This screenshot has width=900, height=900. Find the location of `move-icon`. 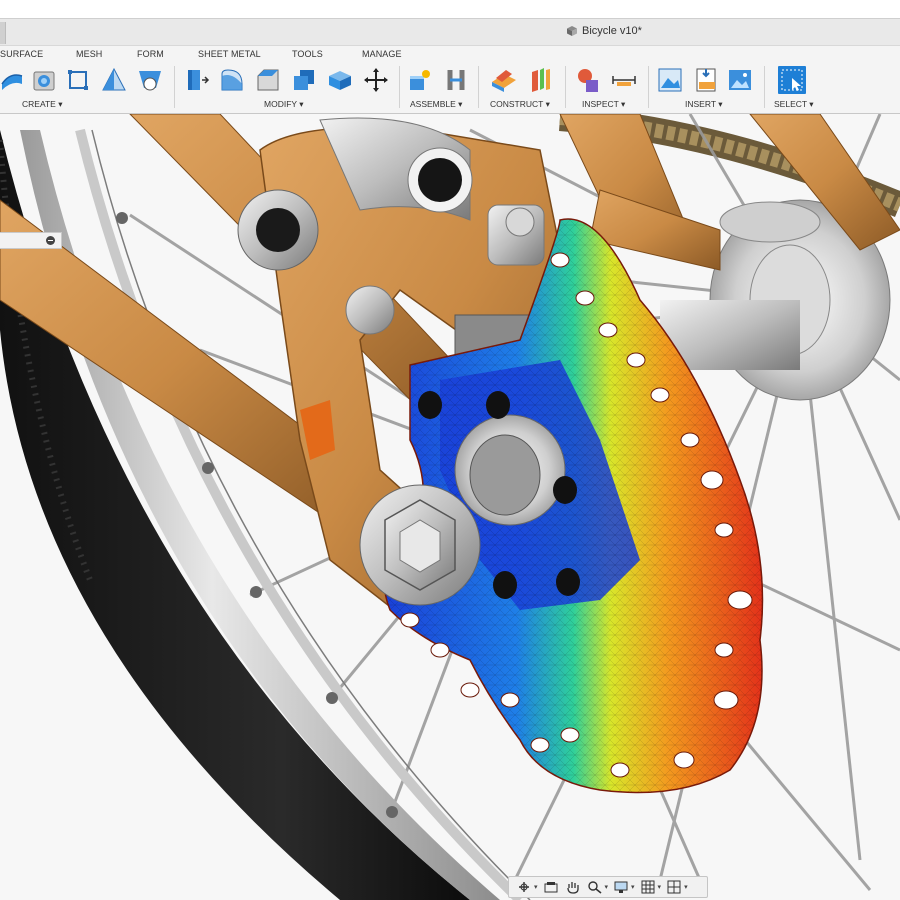

move-icon is located at coordinates (376, 80).